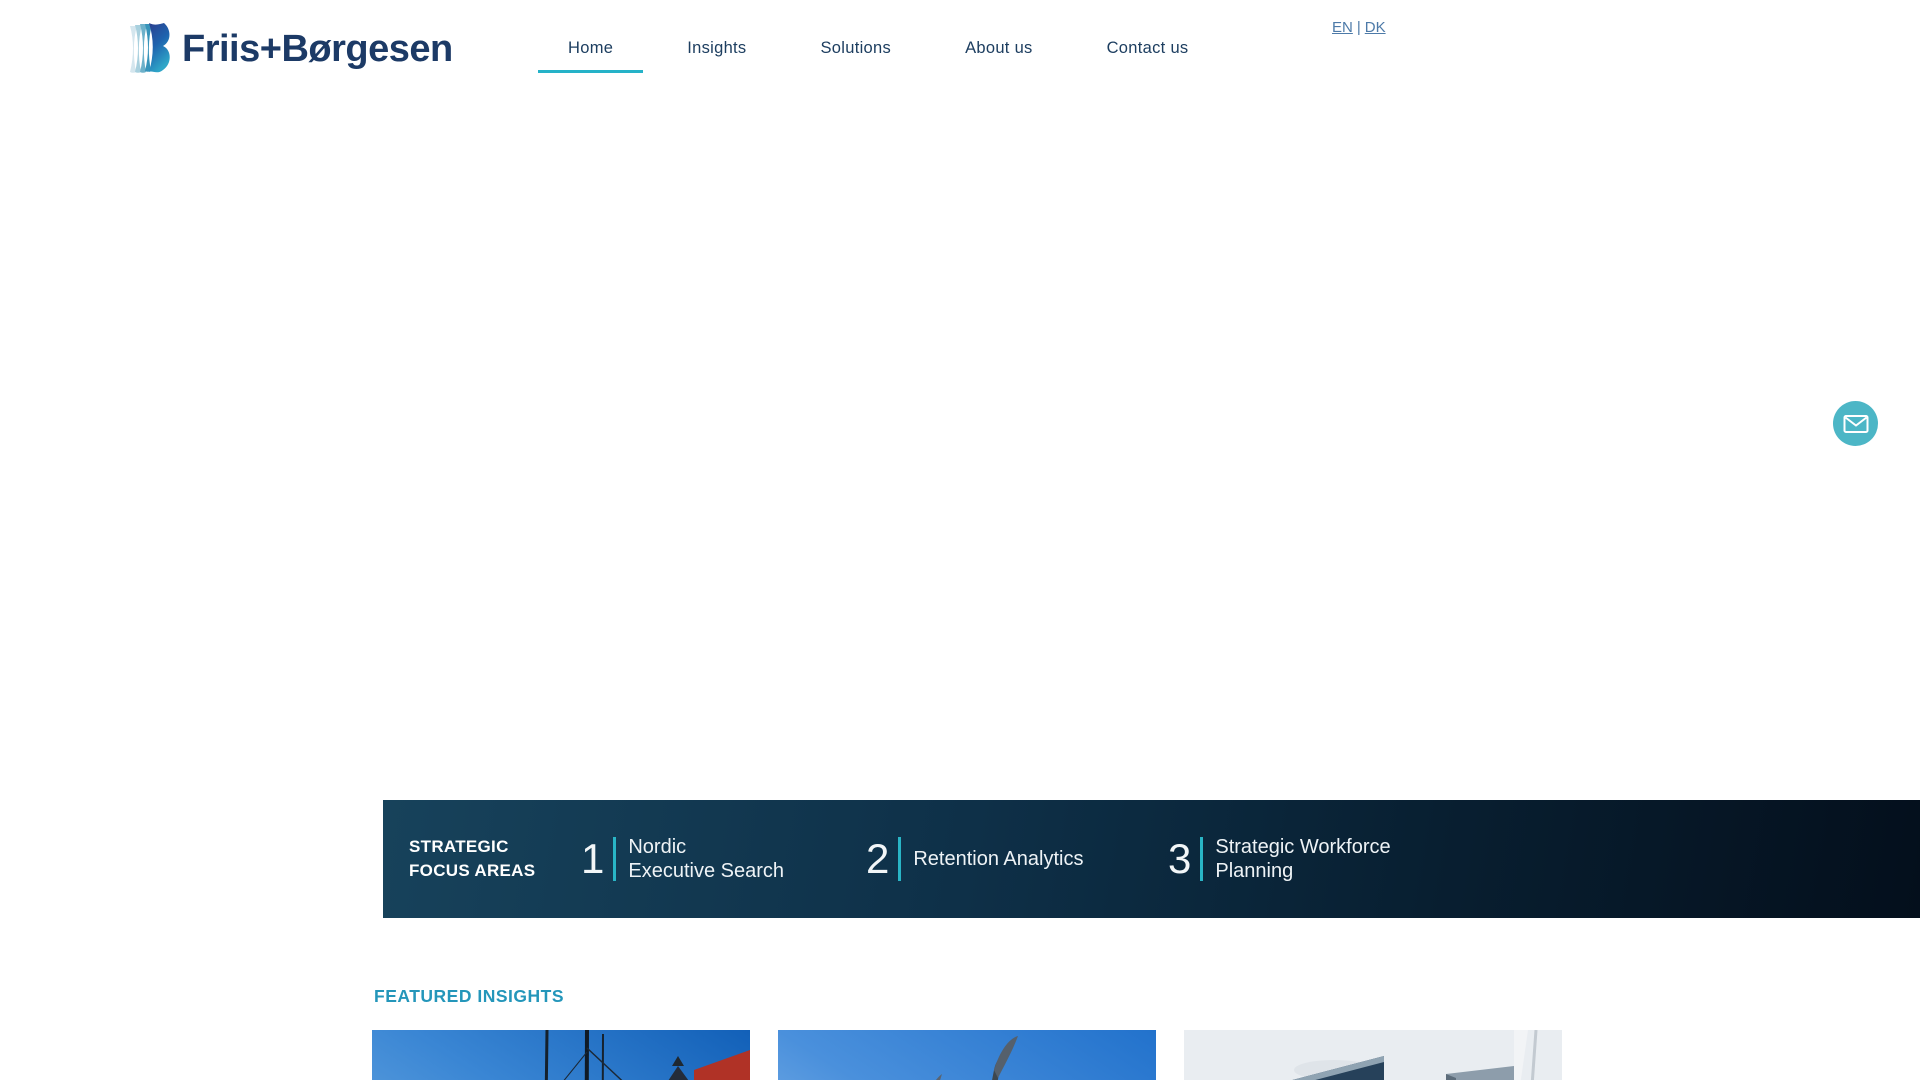  I want to click on contact-email-button, so click(1855, 423).